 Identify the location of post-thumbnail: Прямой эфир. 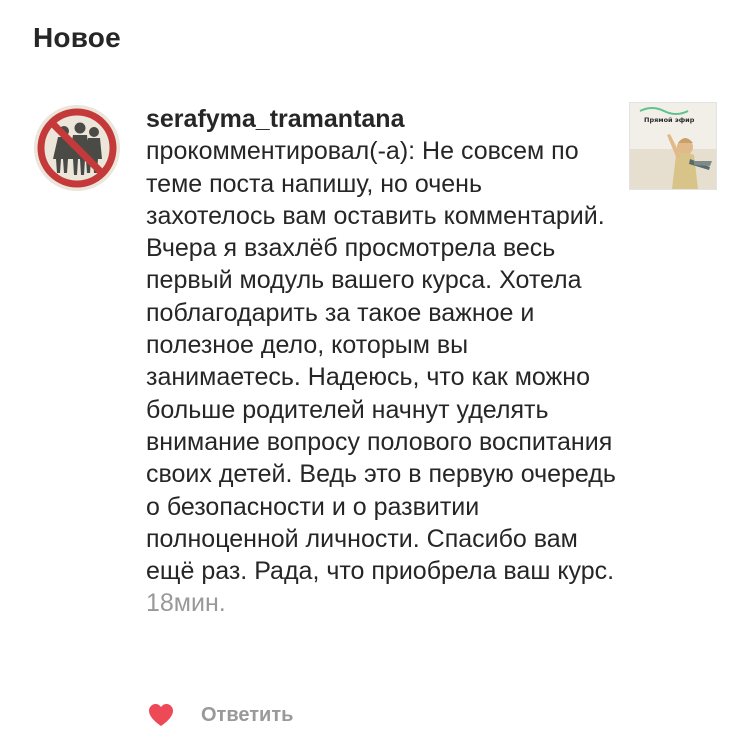
(673, 146).